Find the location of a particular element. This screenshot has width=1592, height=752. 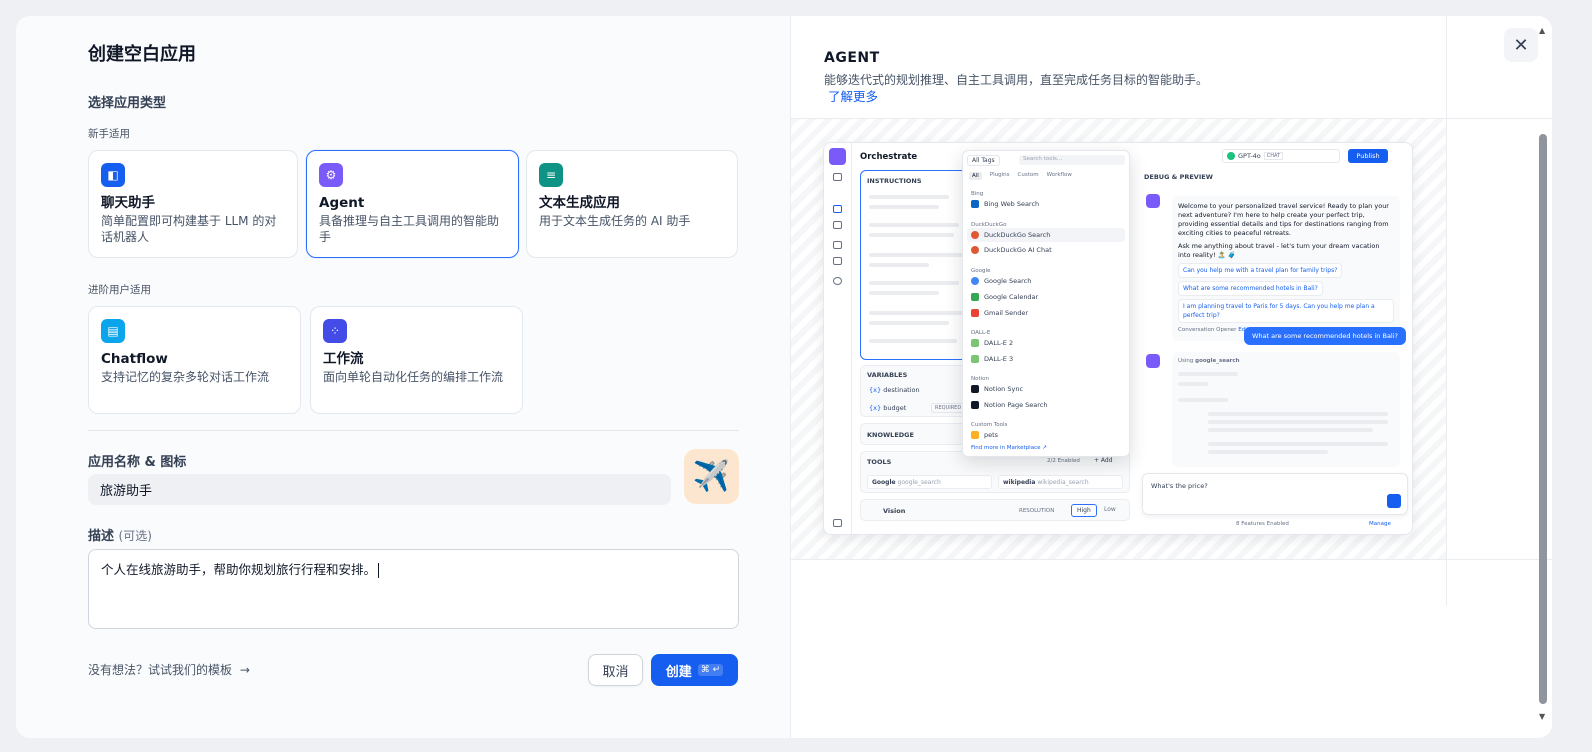

template-link: 没有想法？试试我们的模板 → is located at coordinates (169, 669).